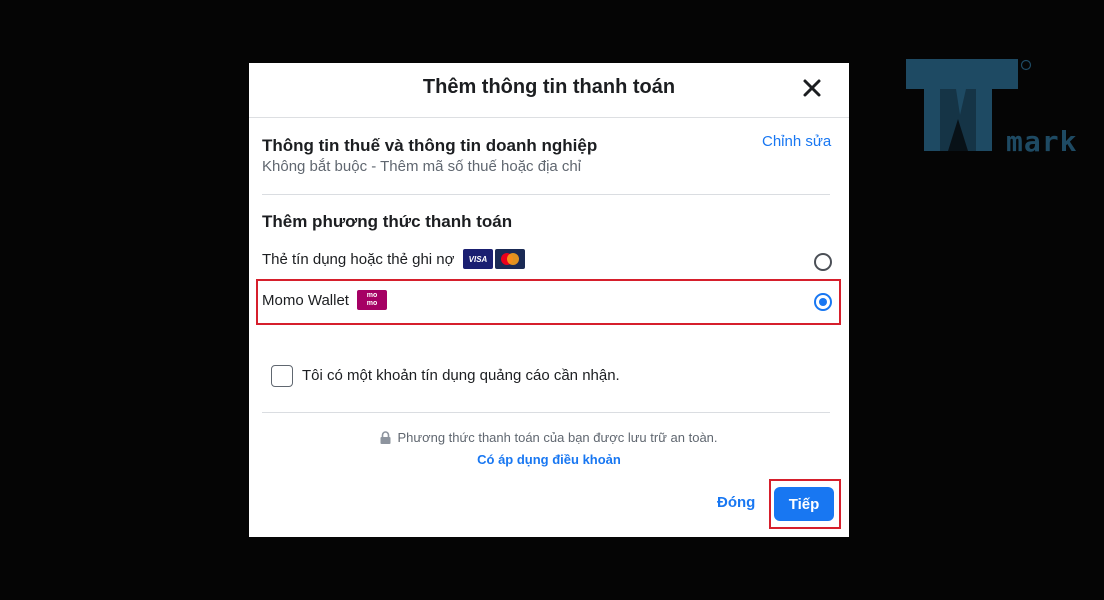 This screenshot has width=1104, height=600. What do you see at coordinates (358, 259) in the screenshot?
I see `card-option-label: Thẻ tín dụng hoặc thẻ ghi nợ` at bounding box center [358, 259].